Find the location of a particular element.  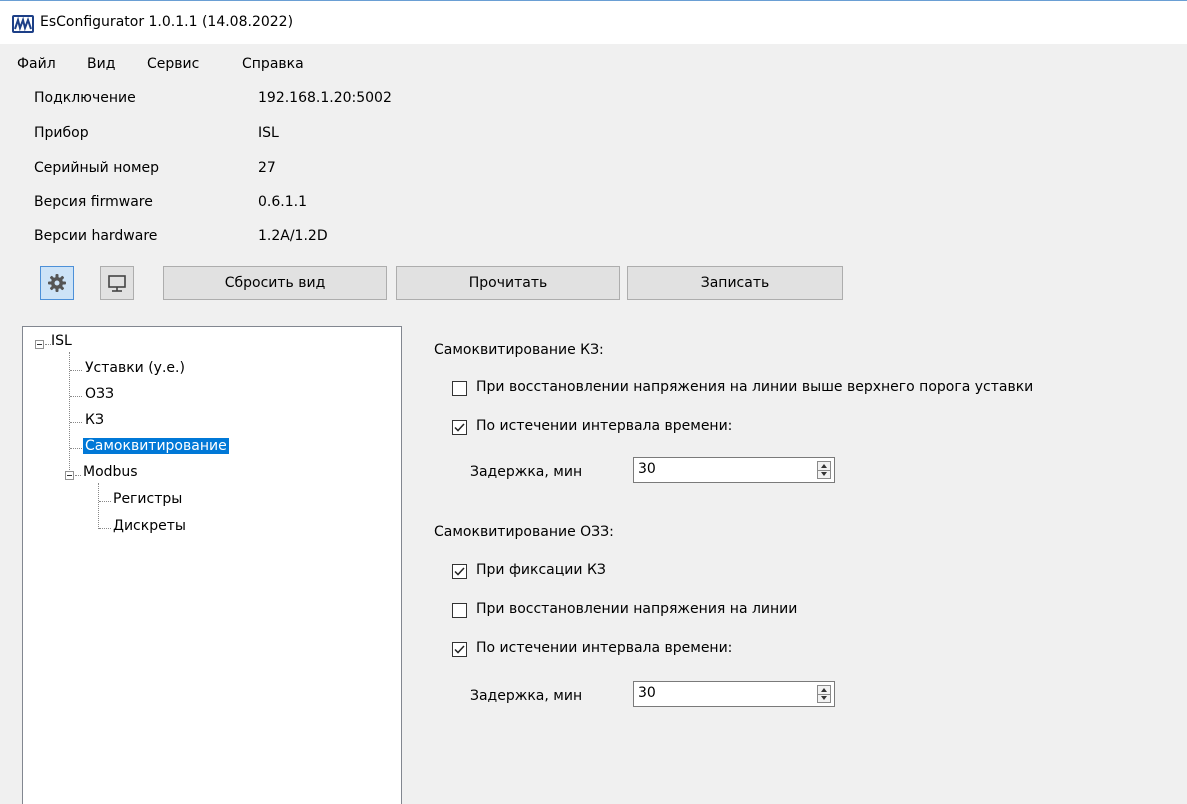

title-bar: EsConfigurator 1.0.1.1 (14.08.2022) is located at coordinates (593, 22).